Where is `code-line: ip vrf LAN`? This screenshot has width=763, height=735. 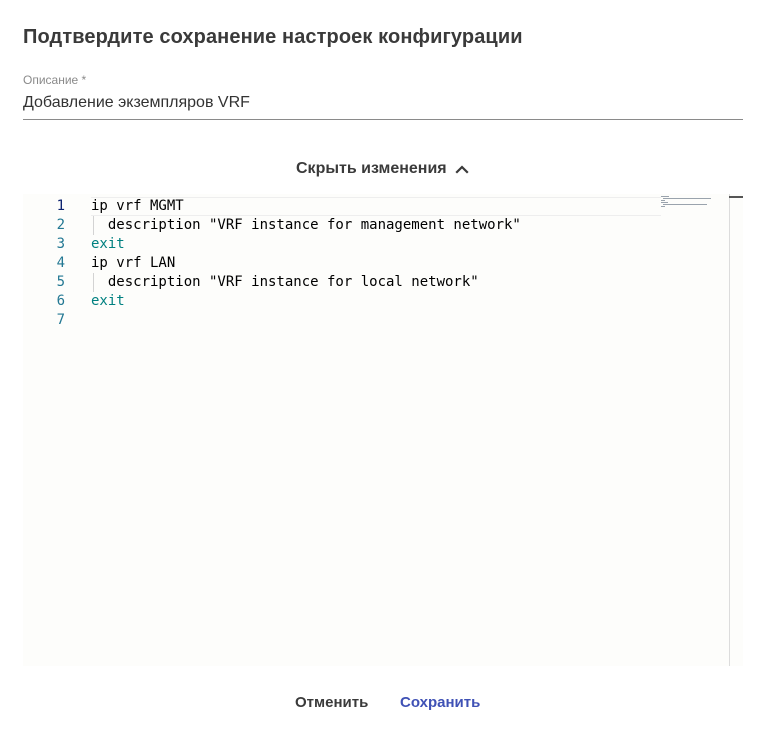
code-line: ip vrf LAN is located at coordinates (133, 263).